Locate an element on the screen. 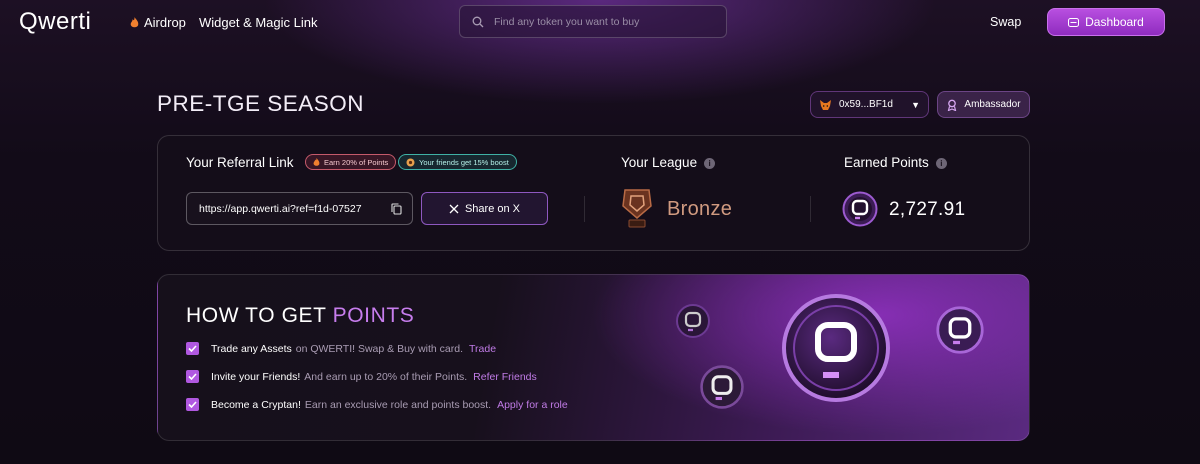 The width and height of the screenshot is (1200, 464). boost-icon is located at coordinates (410, 162).